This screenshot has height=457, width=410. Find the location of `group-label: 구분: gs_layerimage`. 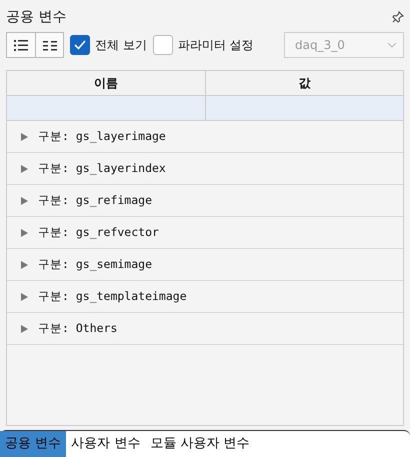

group-label: 구분: gs_layerimage is located at coordinates (102, 136).